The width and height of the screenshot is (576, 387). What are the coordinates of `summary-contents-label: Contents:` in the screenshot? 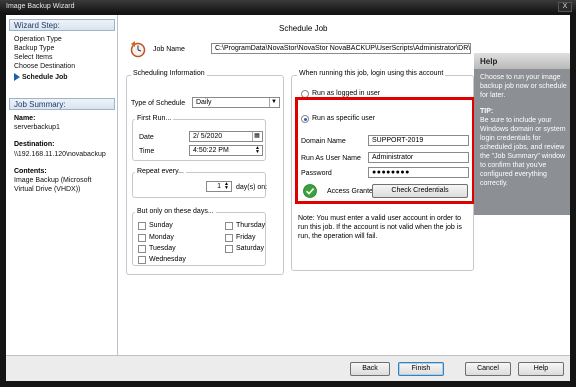 It's located at (30, 171).